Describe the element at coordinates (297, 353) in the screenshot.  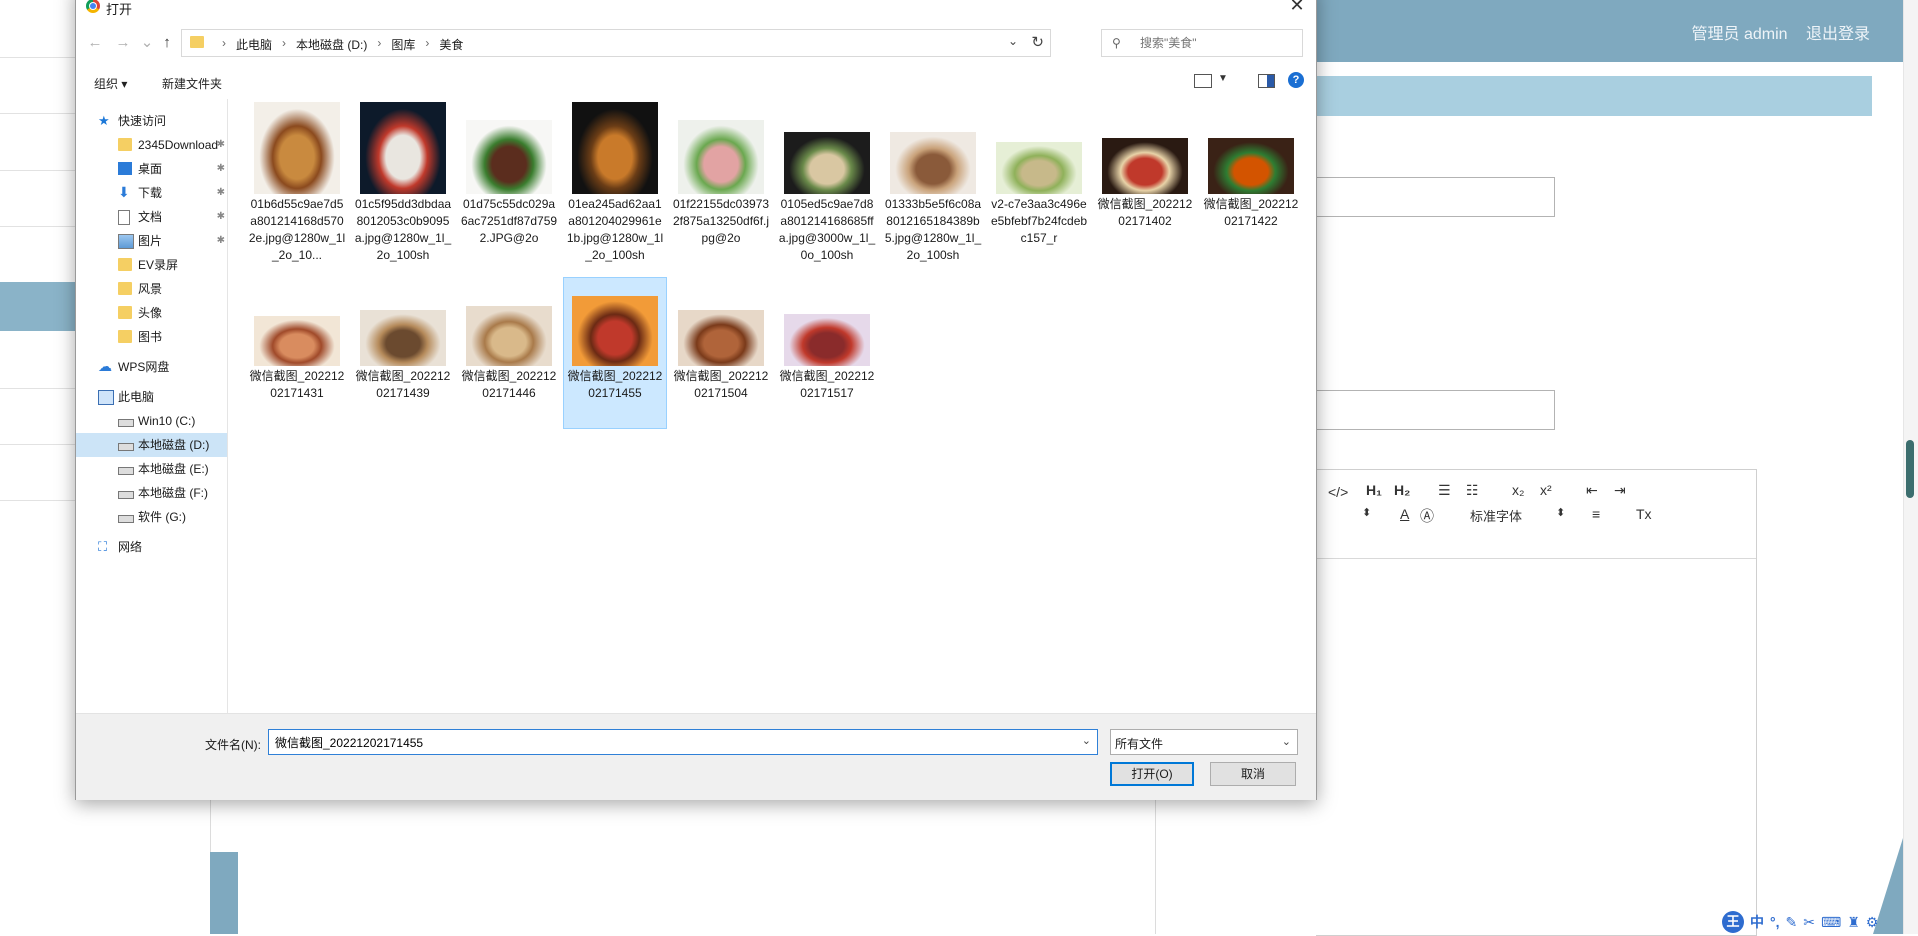
I see `file-item: 微信截图_20221202171431` at that location.